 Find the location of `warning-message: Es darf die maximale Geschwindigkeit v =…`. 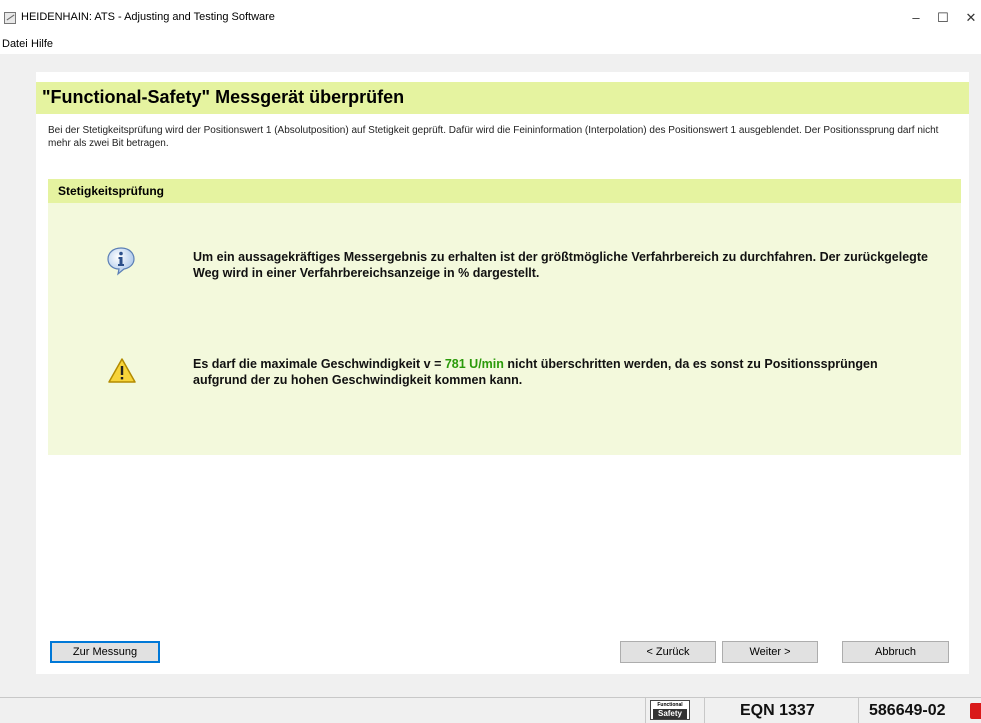

warning-message: Es darf die maximale Geschwindigkeit v =… is located at coordinates (553, 372).